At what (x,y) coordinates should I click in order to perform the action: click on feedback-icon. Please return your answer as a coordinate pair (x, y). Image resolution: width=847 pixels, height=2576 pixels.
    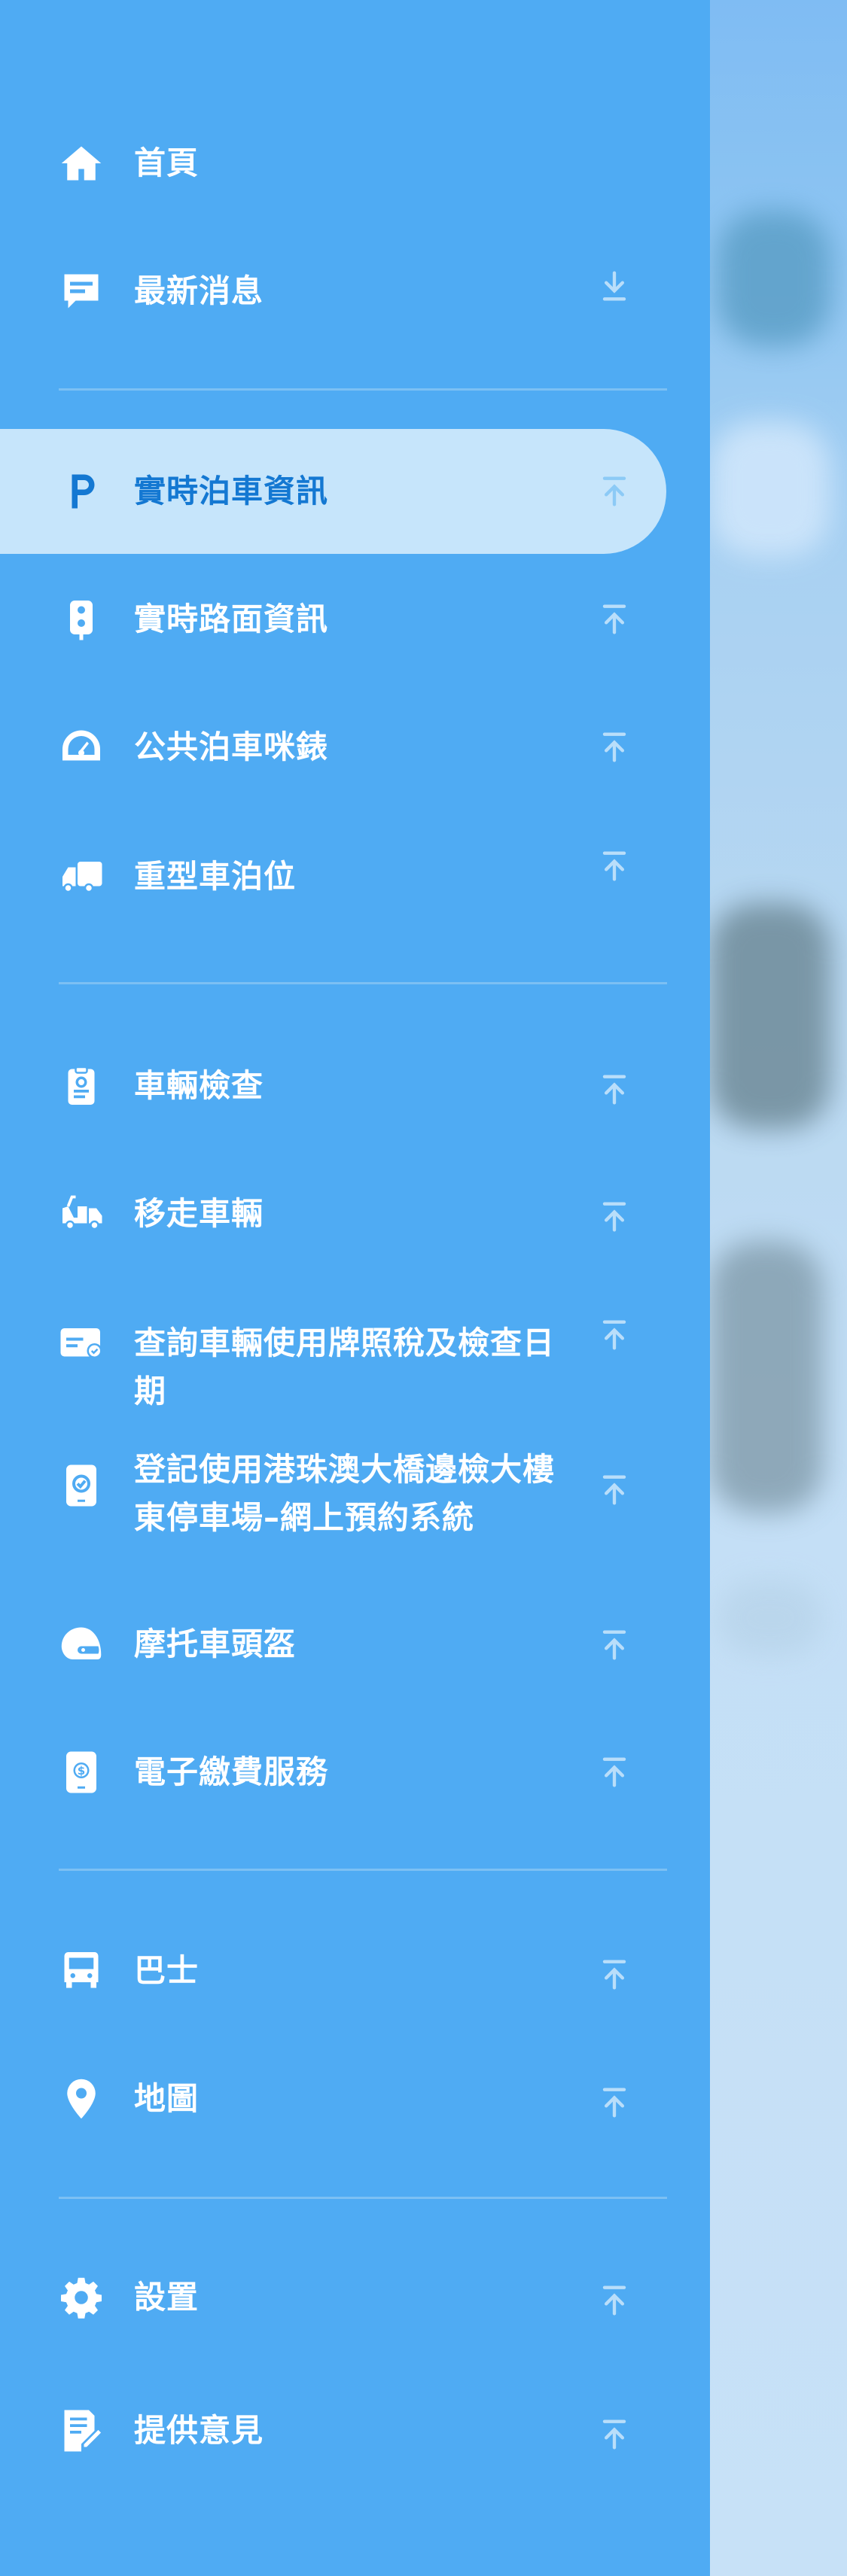
    Looking at the image, I should click on (81, 2430).